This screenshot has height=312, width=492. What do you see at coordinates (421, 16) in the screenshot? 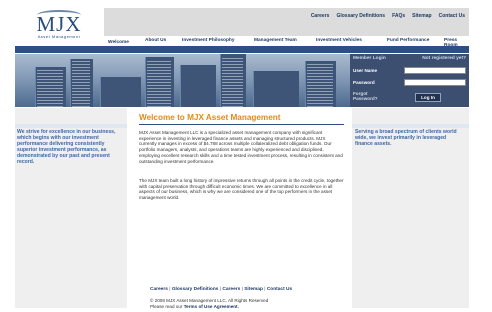
I see `top-link-sitemap: Sitemap` at bounding box center [421, 16].